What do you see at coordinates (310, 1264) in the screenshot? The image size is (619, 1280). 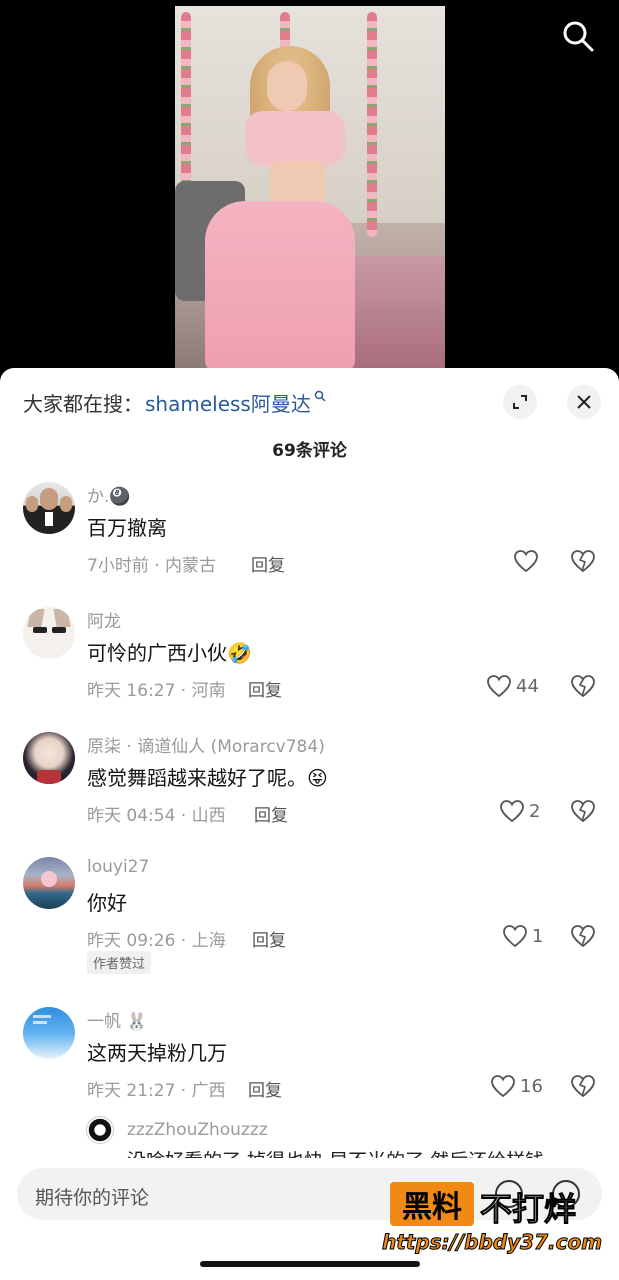 I see `home-indicator` at bounding box center [310, 1264].